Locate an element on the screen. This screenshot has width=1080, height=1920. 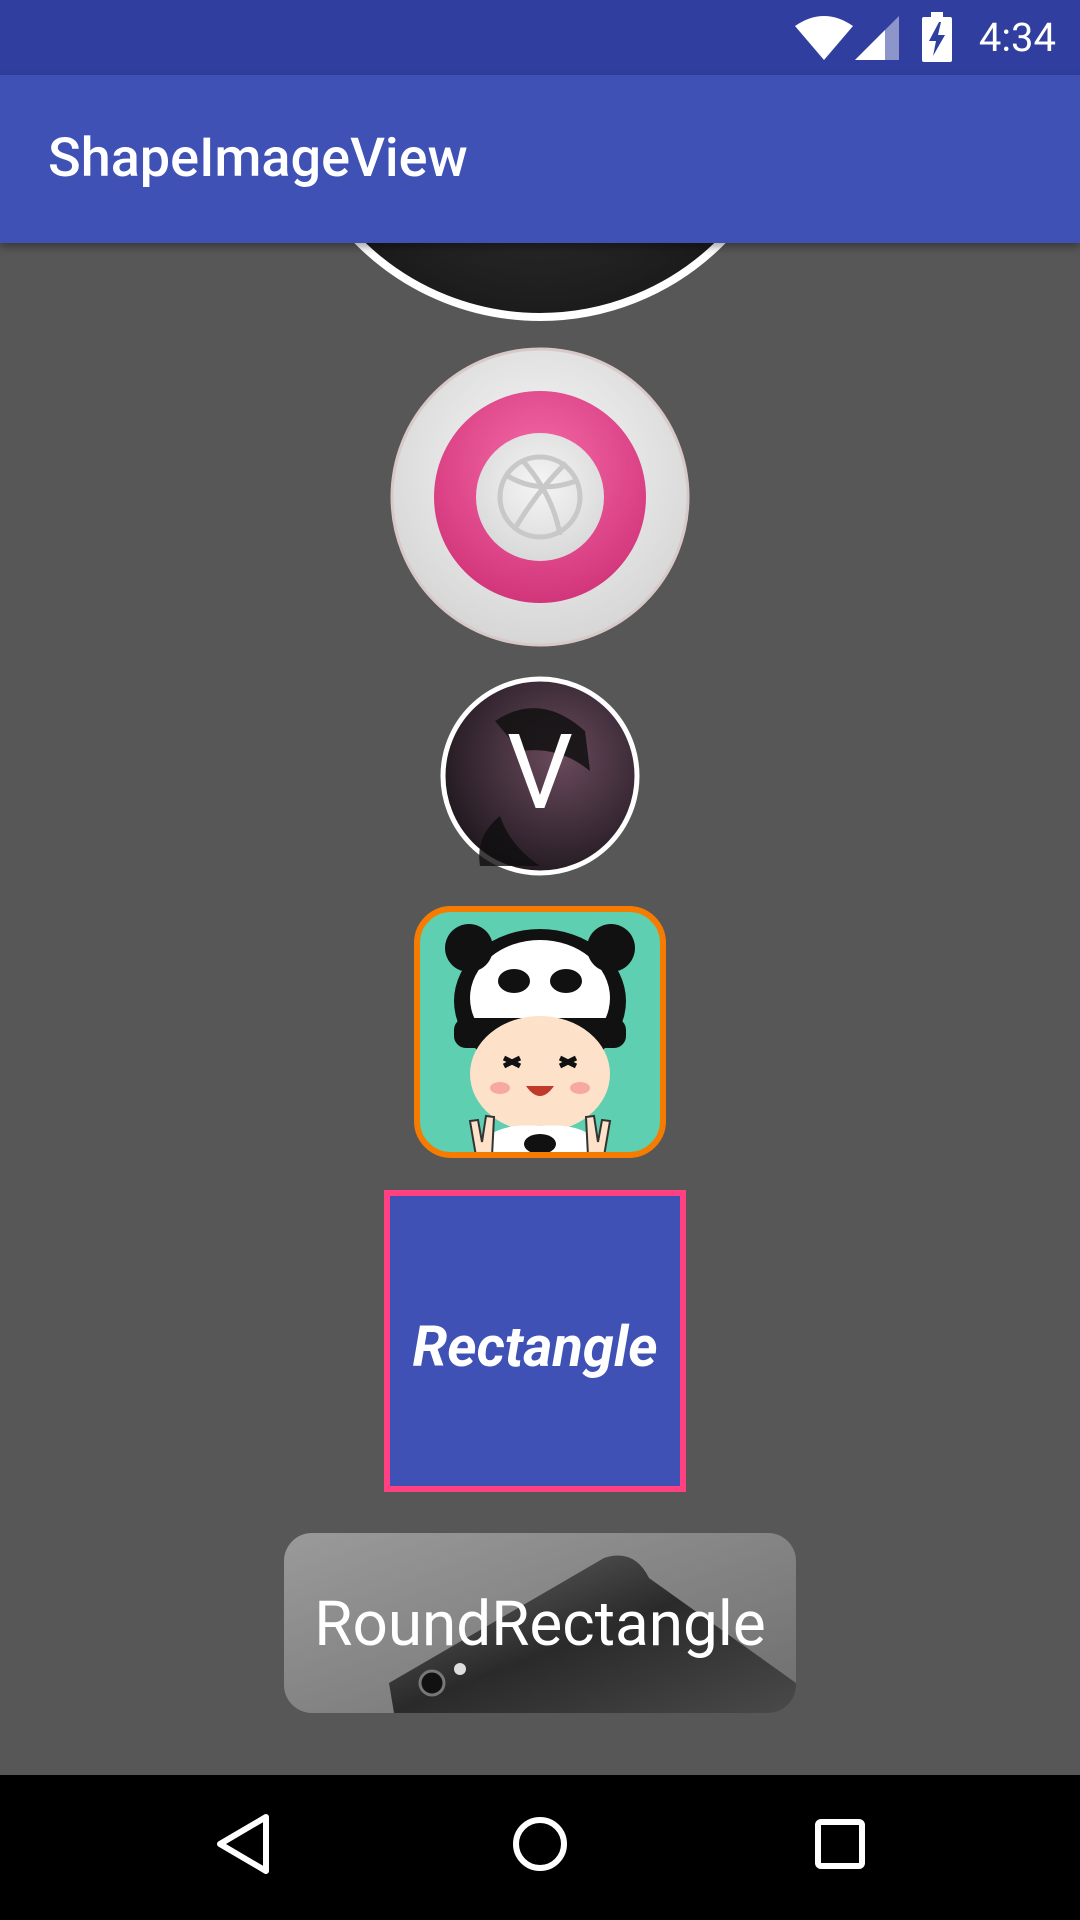
navigation-bar is located at coordinates (540, 1847).